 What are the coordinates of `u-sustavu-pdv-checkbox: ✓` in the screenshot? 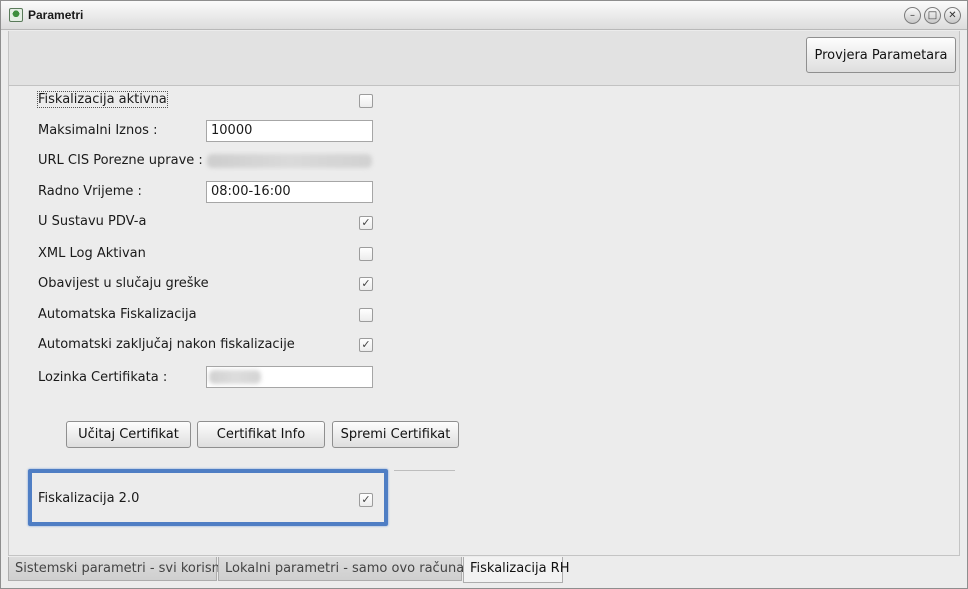 It's located at (366, 223).